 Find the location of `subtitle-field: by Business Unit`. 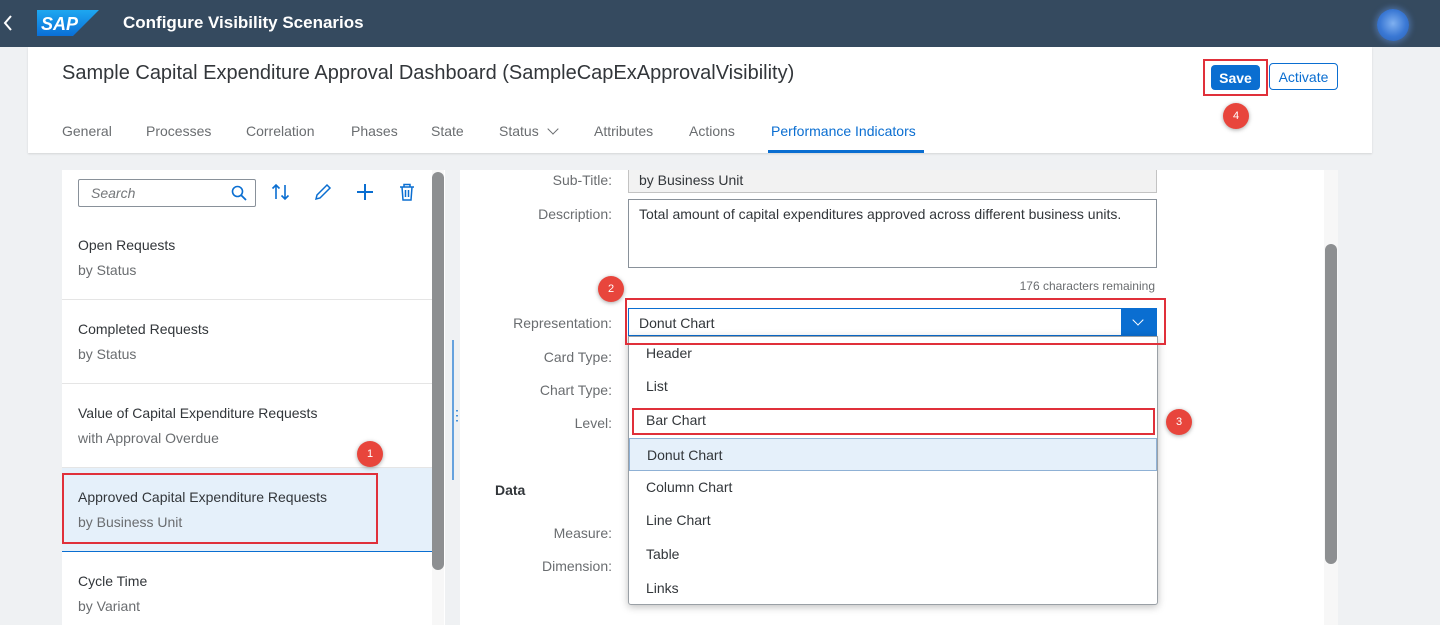

subtitle-field: by Business Unit is located at coordinates (892, 181).